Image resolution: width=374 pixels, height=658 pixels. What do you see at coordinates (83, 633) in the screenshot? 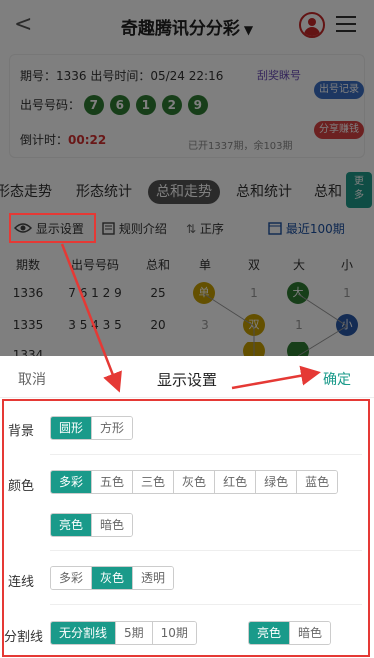
I see `divider-option-none: 无分割线` at bounding box center [83, 633].